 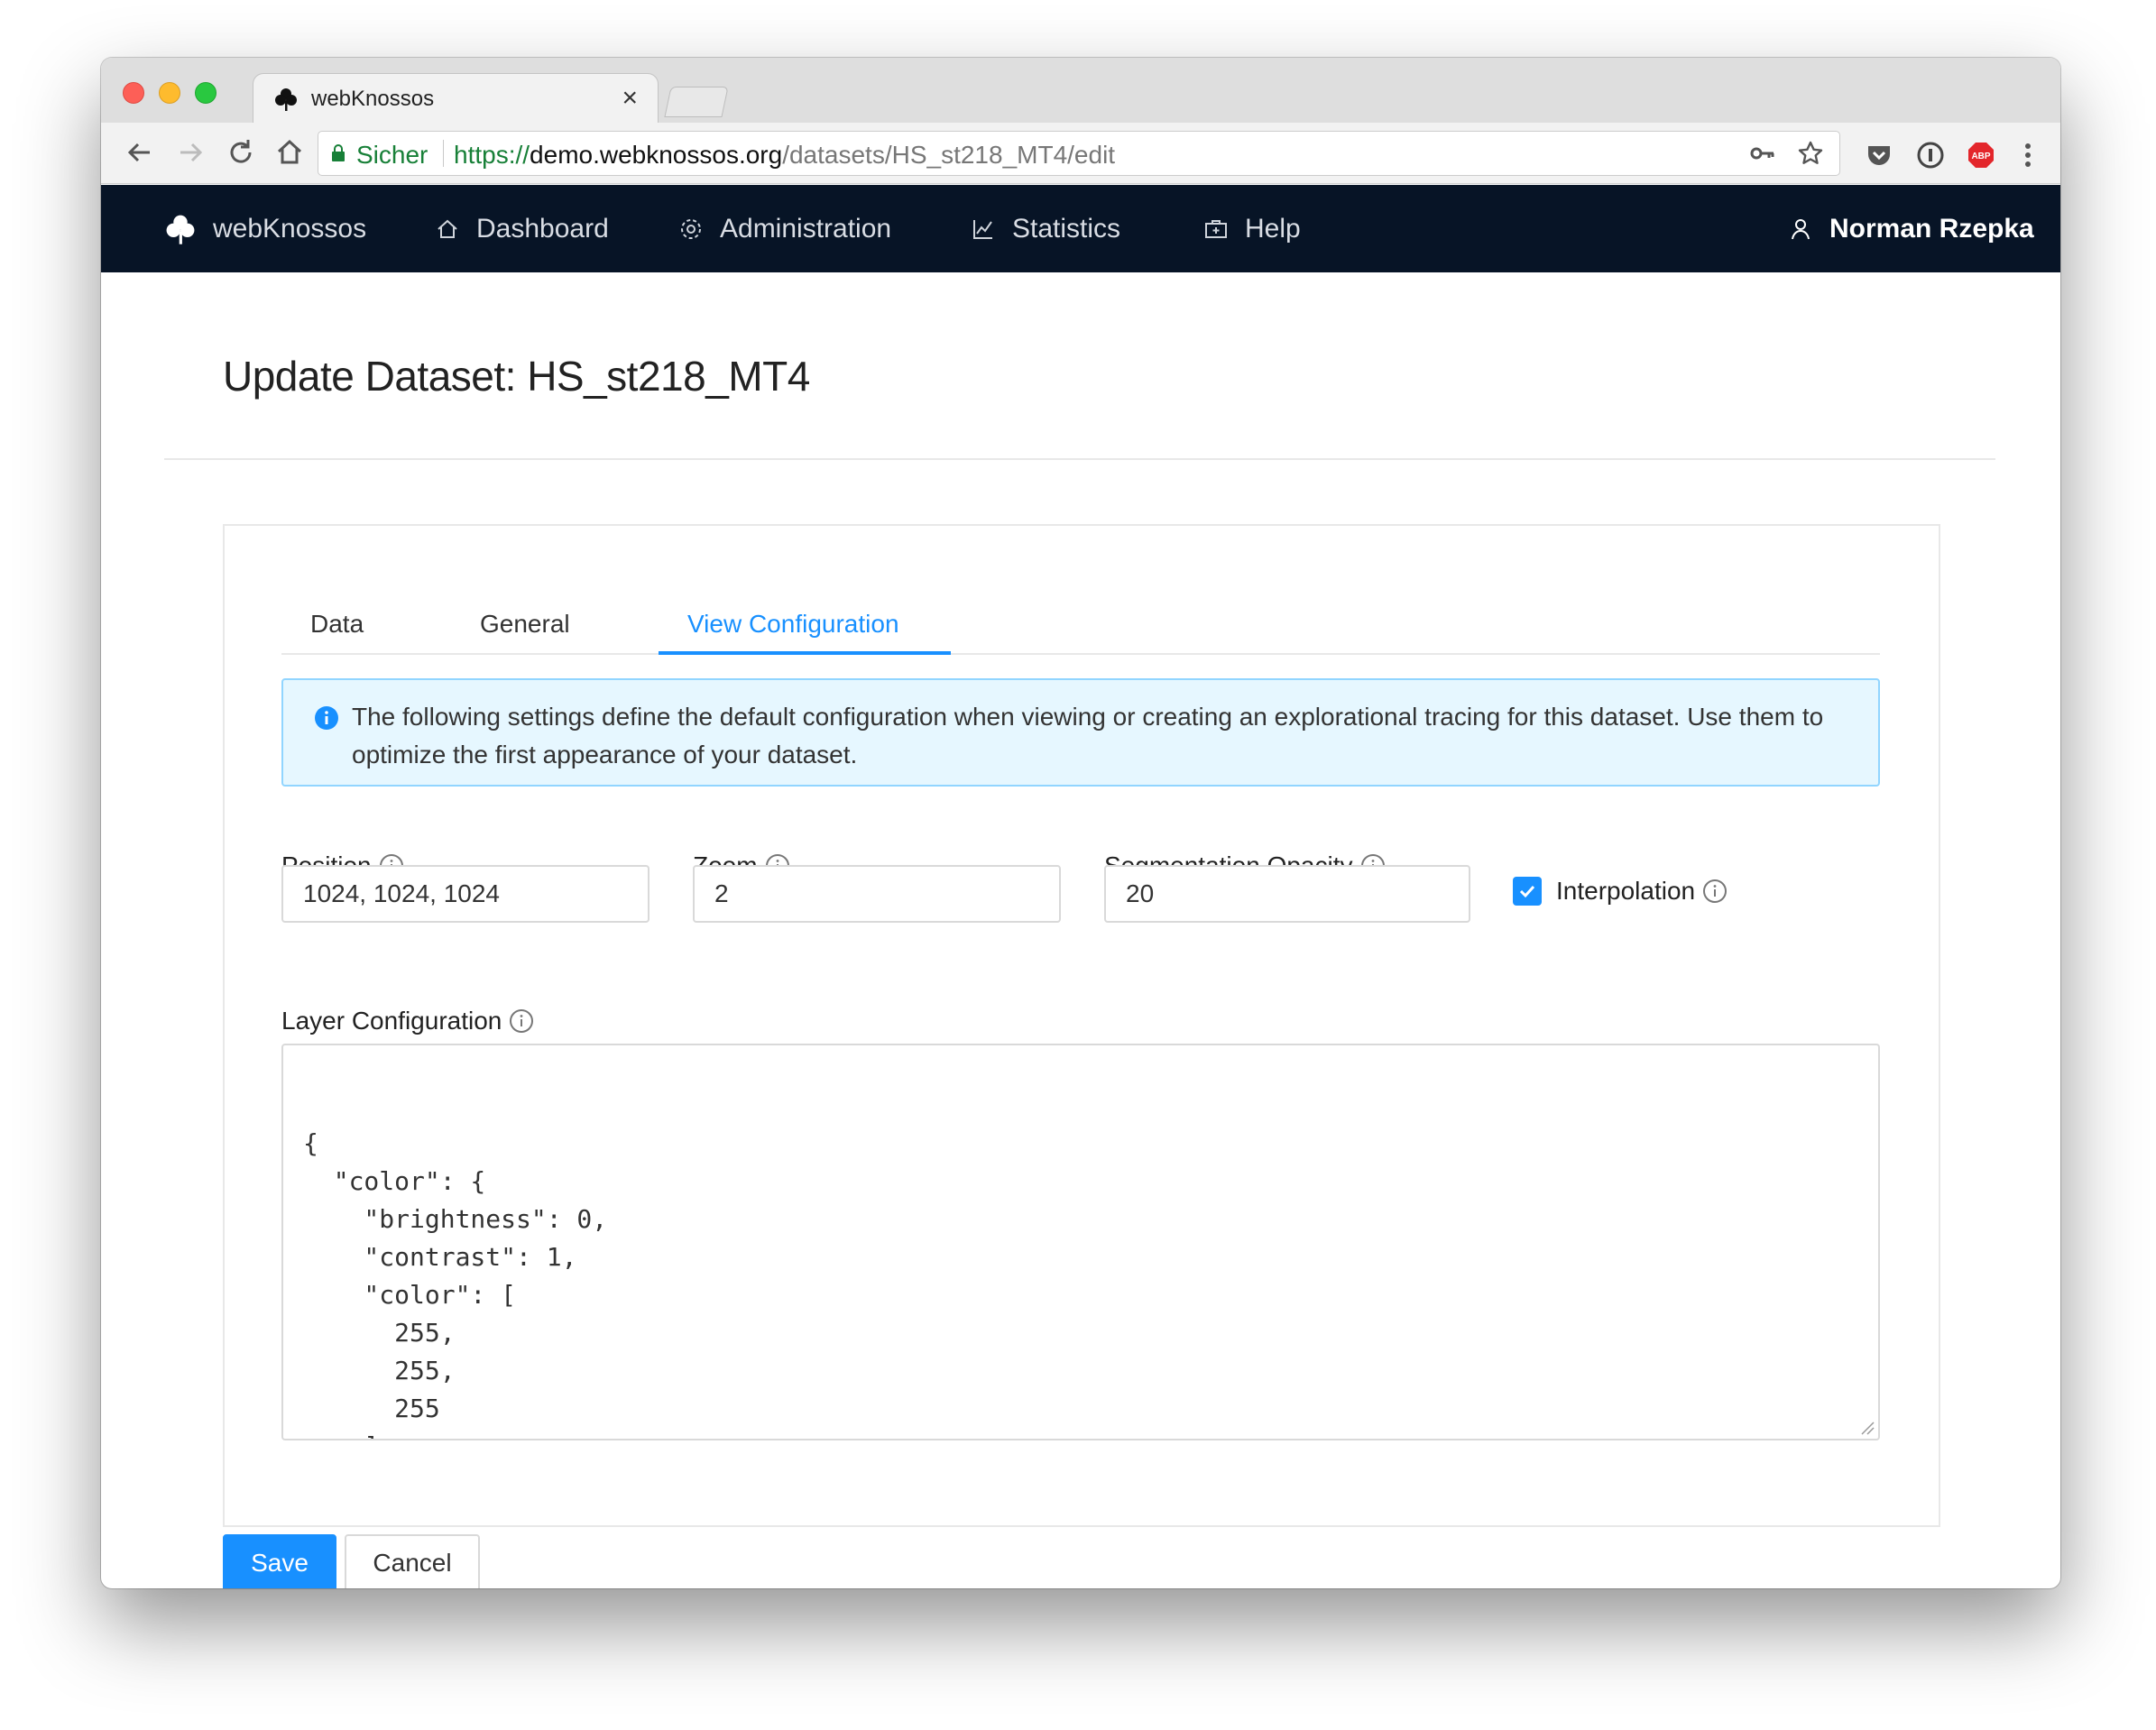 I want to click on save-button: Save, so click(x=279, y=1561).